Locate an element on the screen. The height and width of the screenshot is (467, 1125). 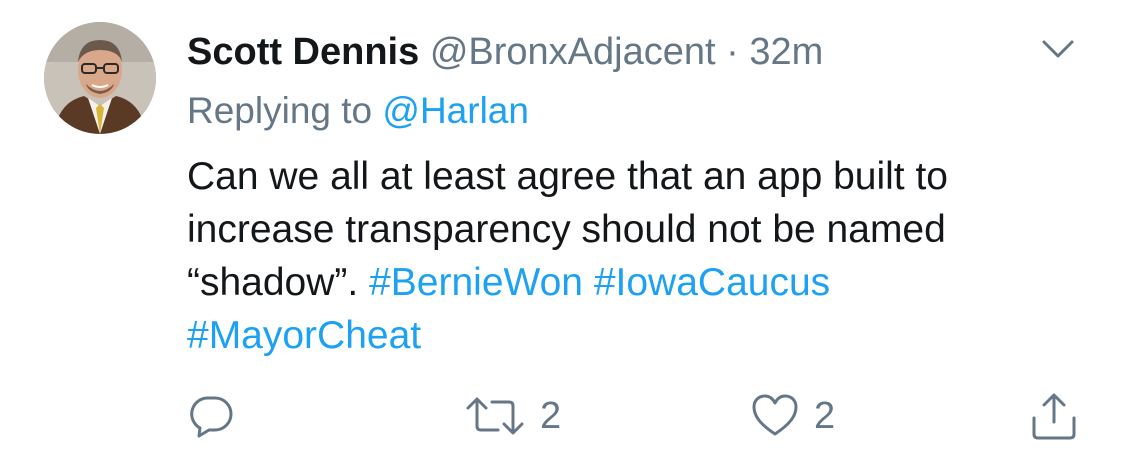
replying-to: Replying to @Harlan is located at coordinates (358, 111).